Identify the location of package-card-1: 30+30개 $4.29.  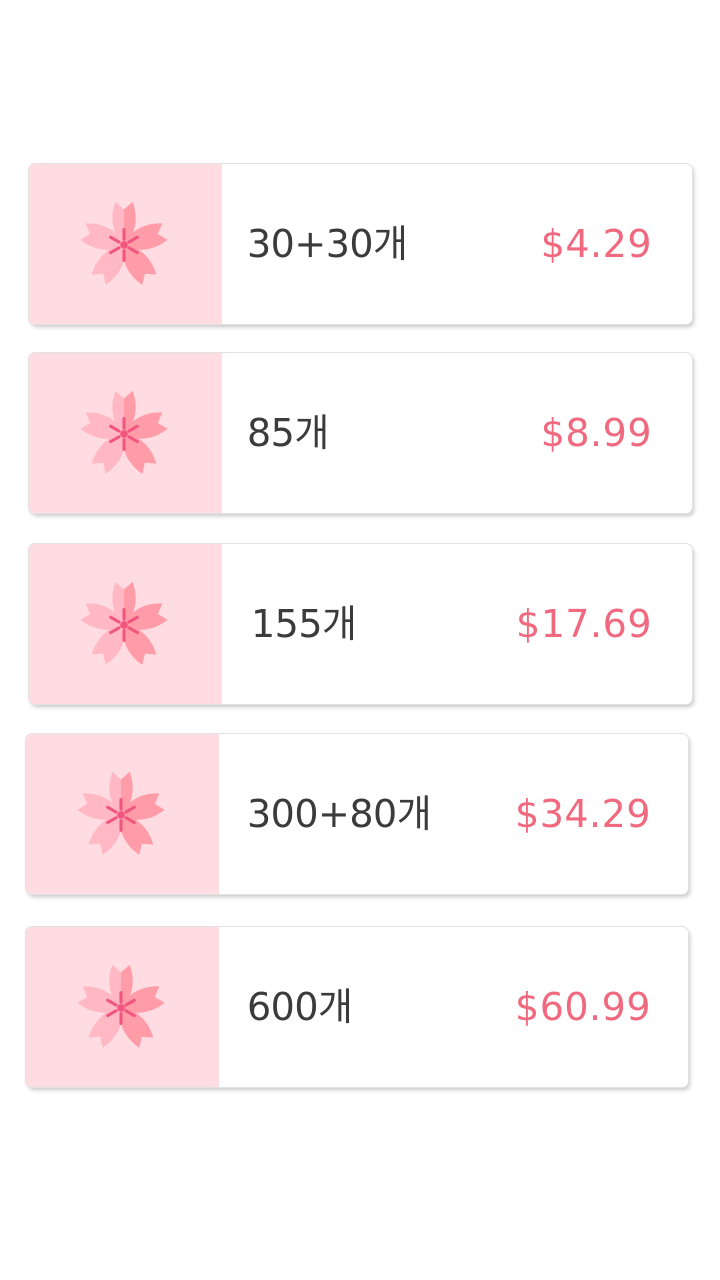
(360, 244).